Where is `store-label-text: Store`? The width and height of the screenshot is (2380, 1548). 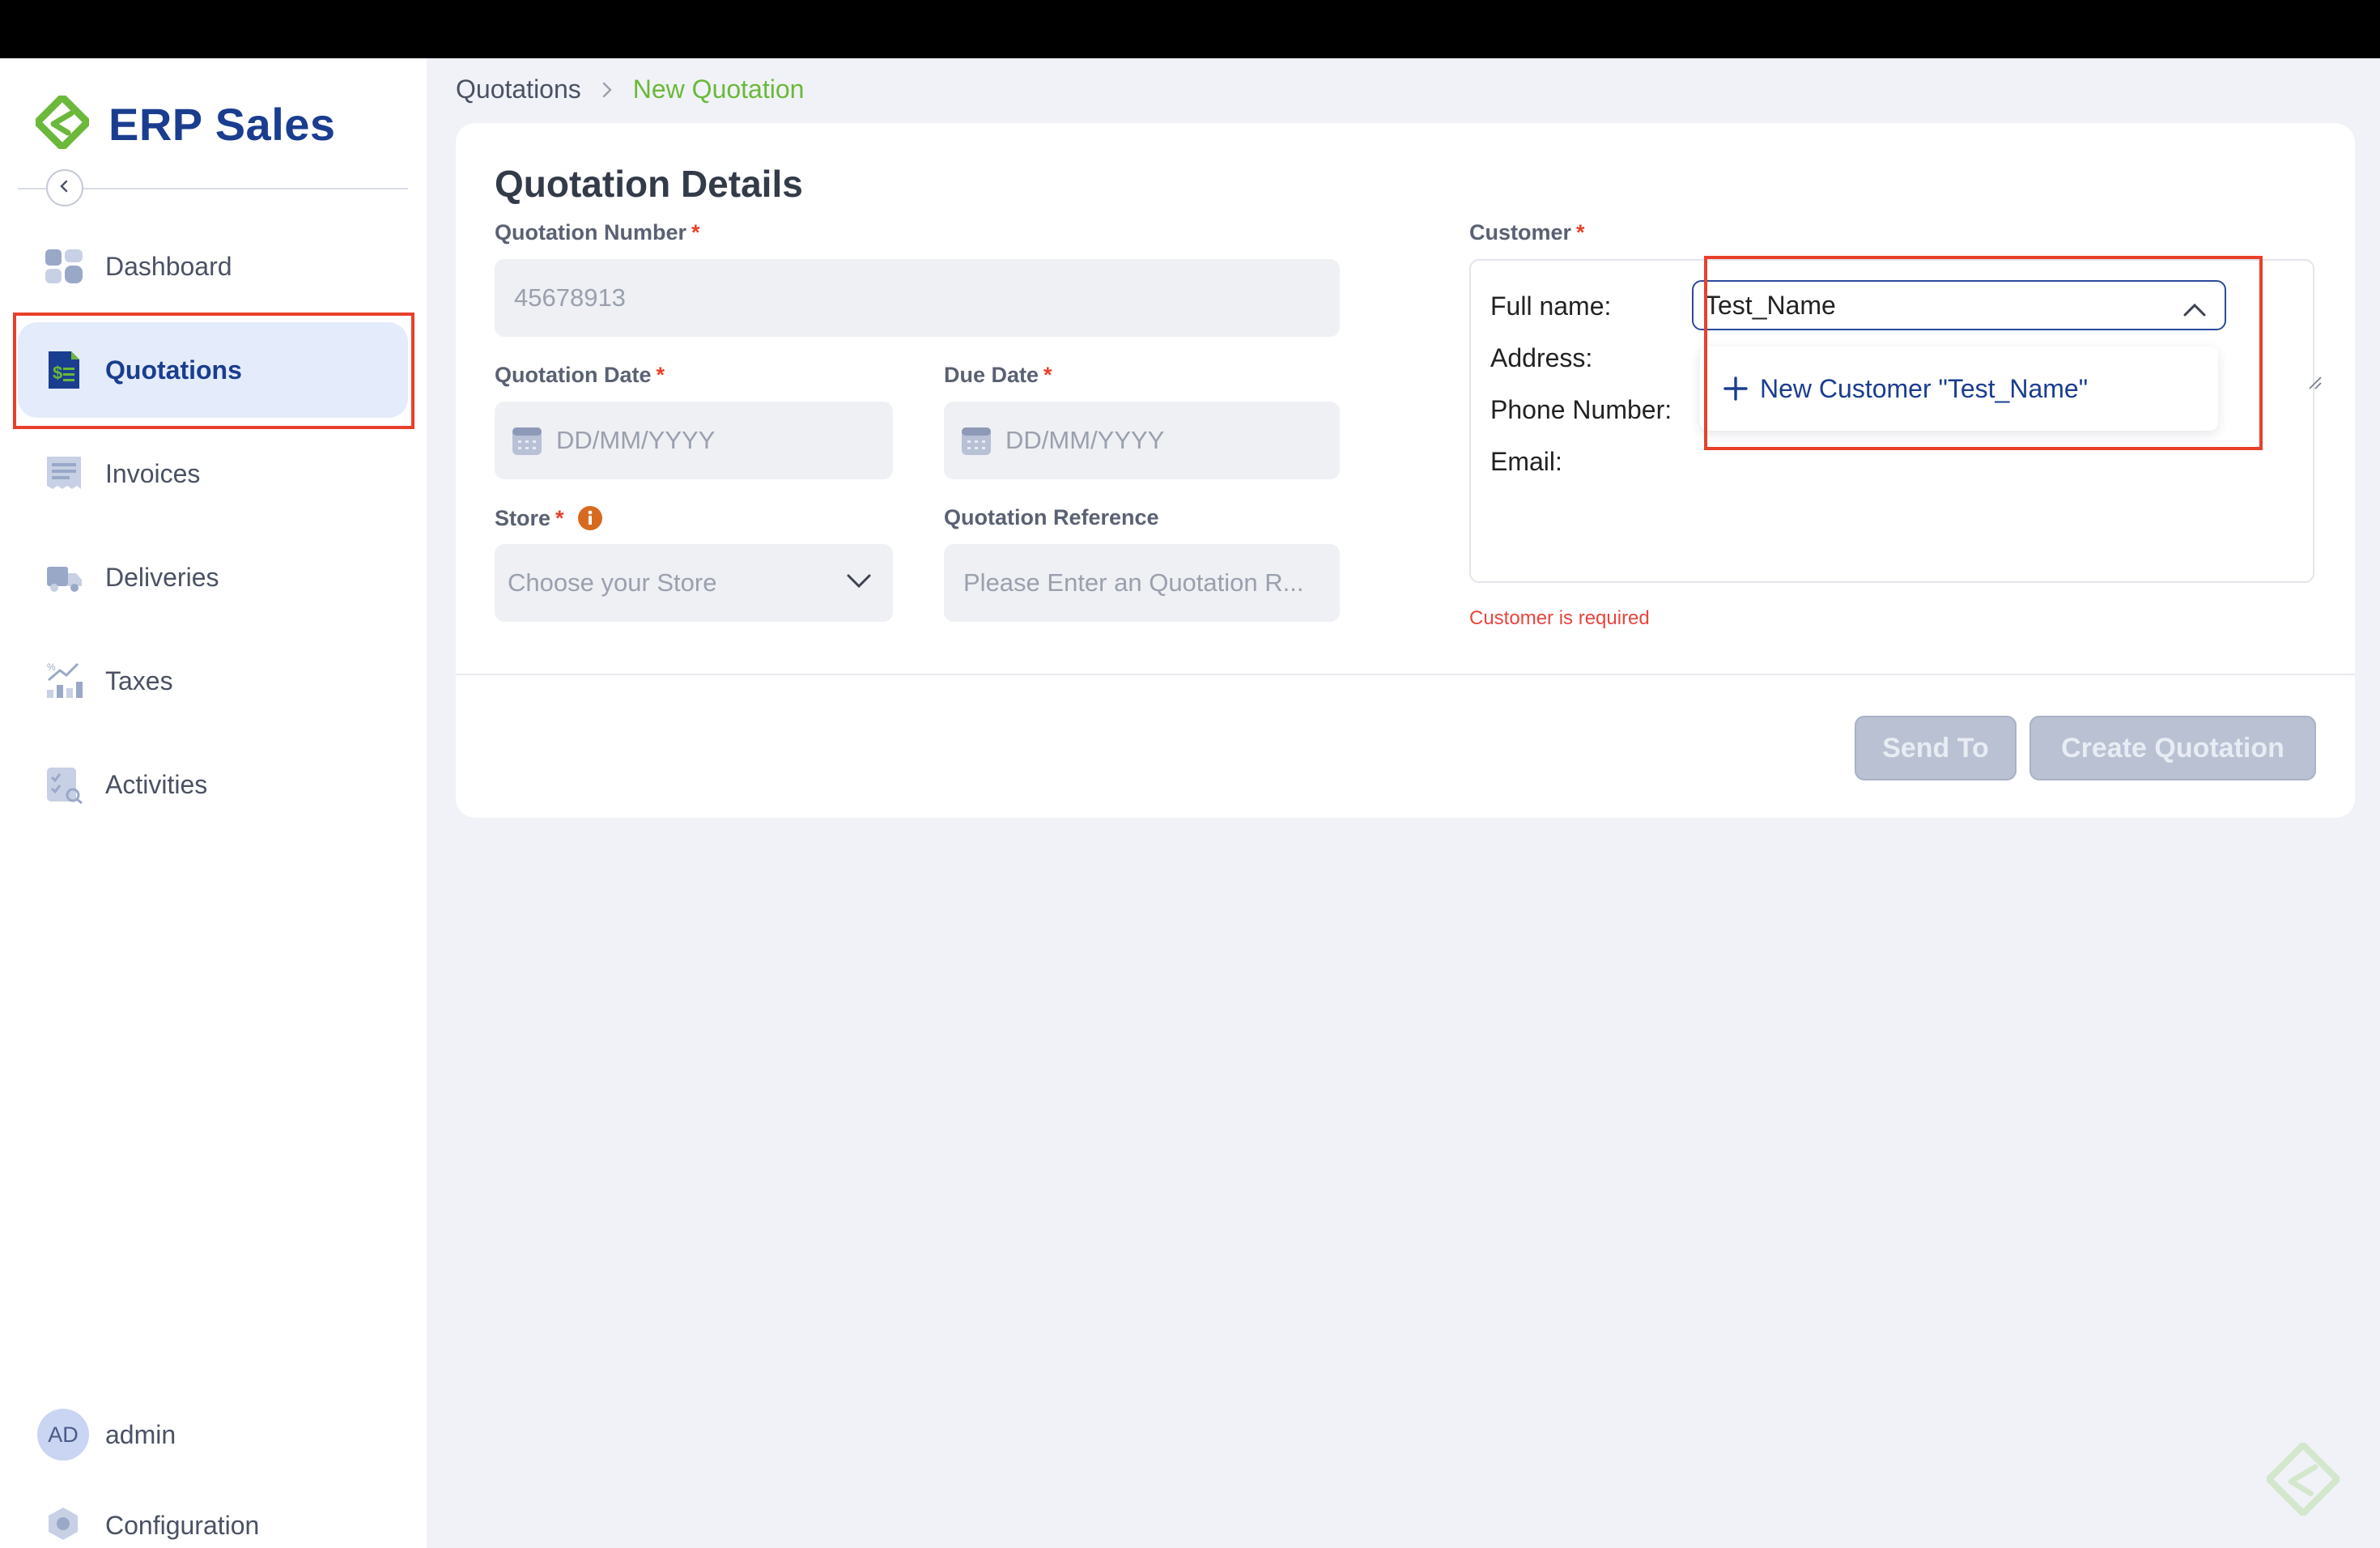 store-label-text: Store is located at coordinates (523, 518).